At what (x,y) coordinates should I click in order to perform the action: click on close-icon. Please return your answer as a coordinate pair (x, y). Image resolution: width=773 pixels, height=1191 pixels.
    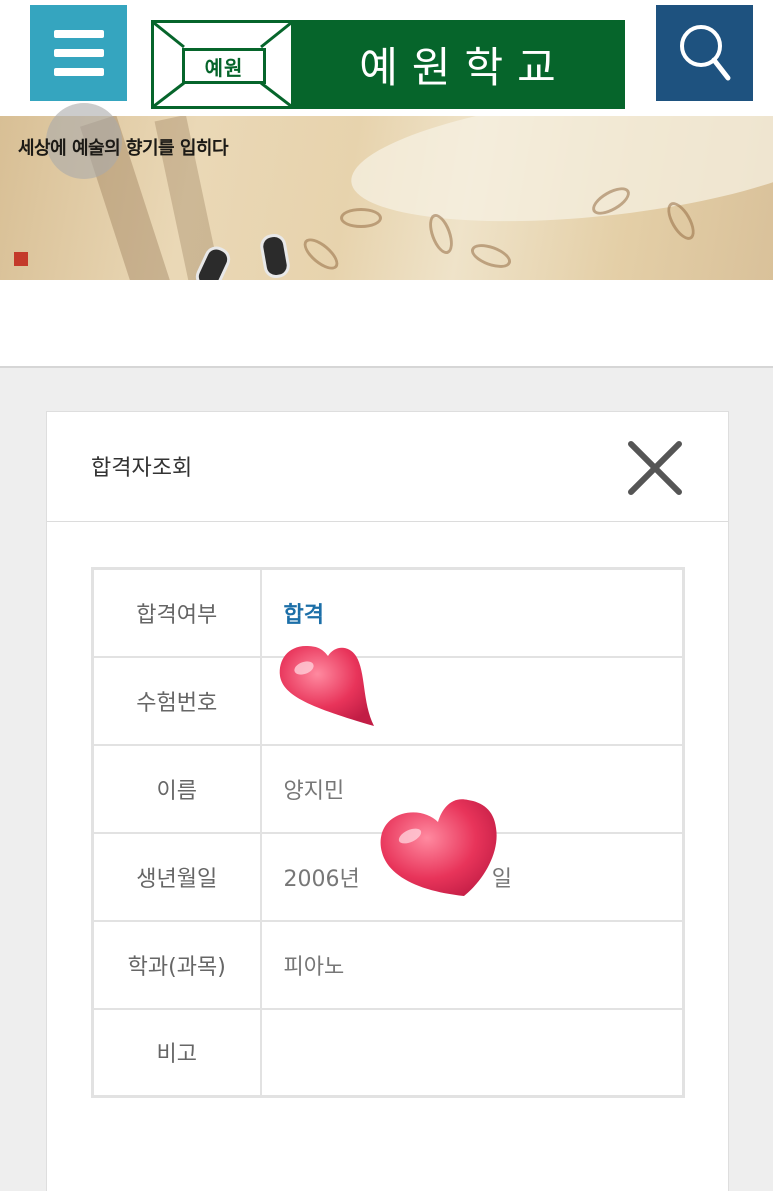
    Looking at the image, I should click on (655, 468).